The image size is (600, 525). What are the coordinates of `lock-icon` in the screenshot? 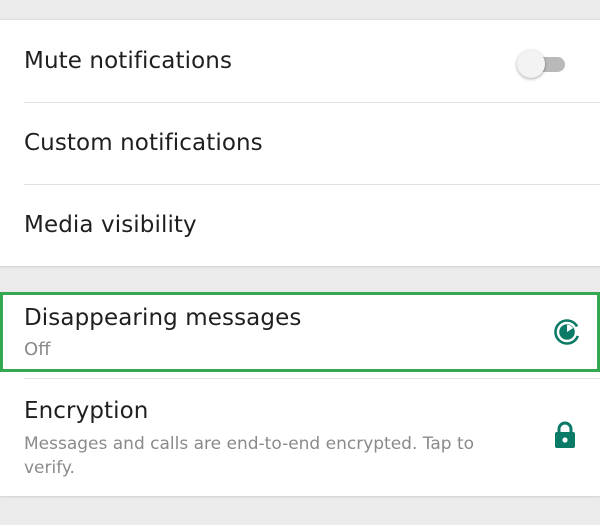 It's located at (565, 434).